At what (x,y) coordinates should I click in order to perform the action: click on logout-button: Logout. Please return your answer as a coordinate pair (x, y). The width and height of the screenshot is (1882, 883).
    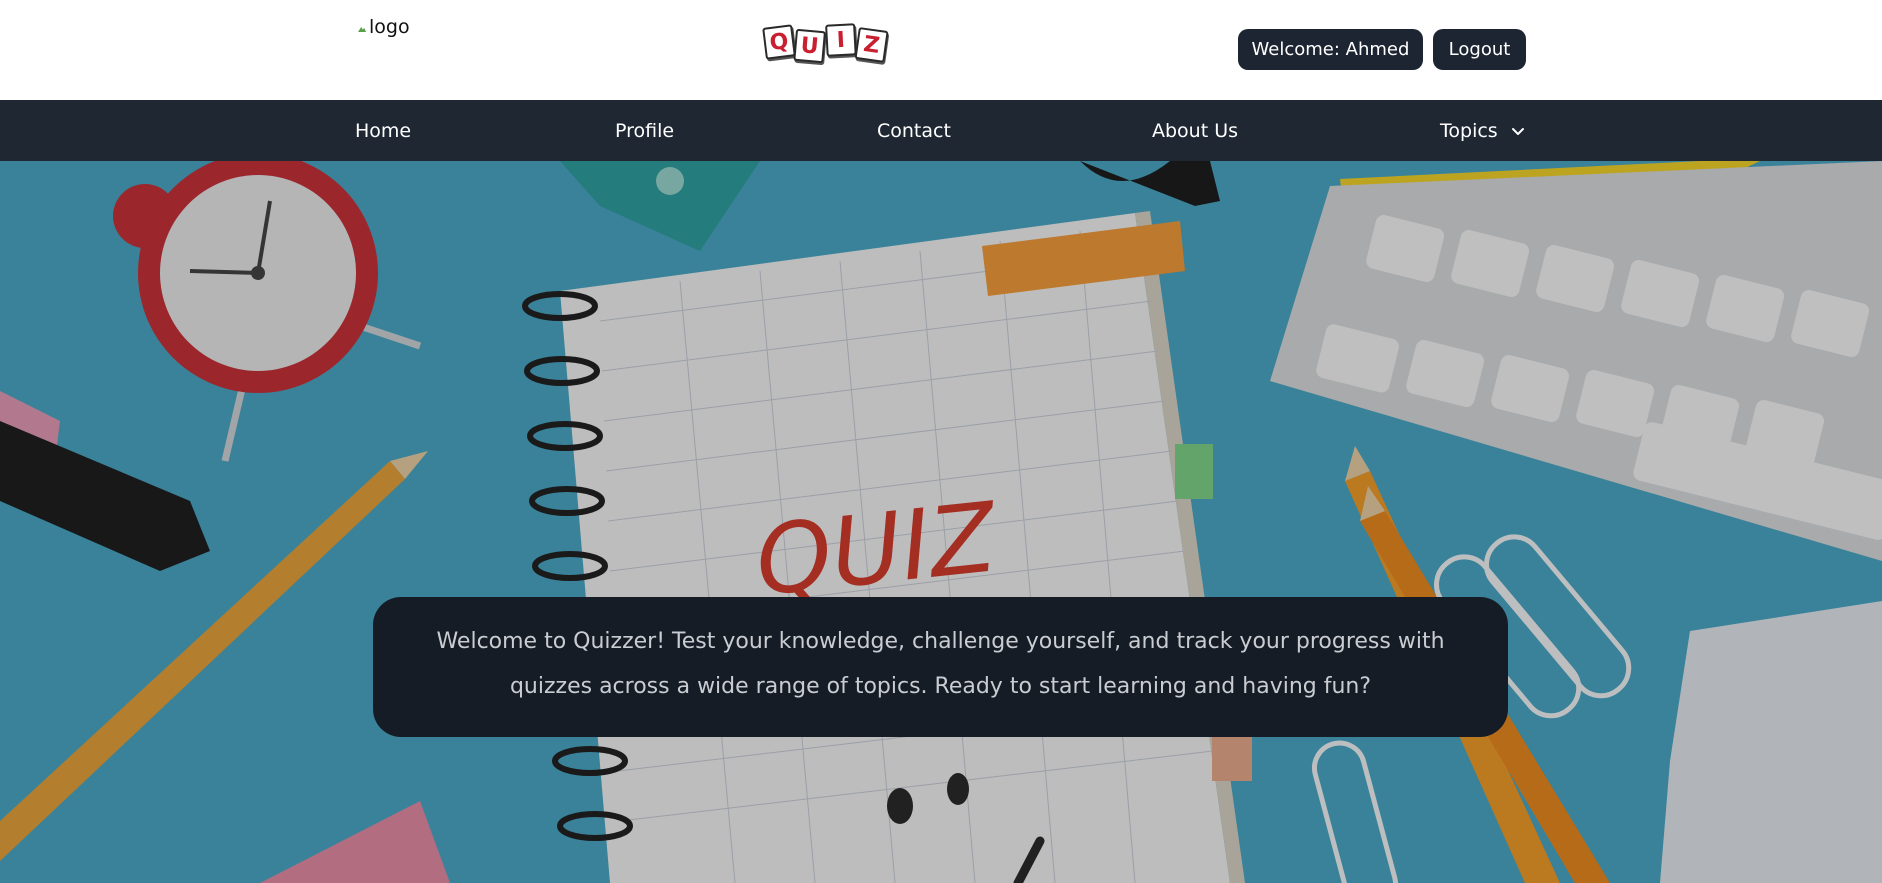
    Looking at the image, I should click on (1479, 49).